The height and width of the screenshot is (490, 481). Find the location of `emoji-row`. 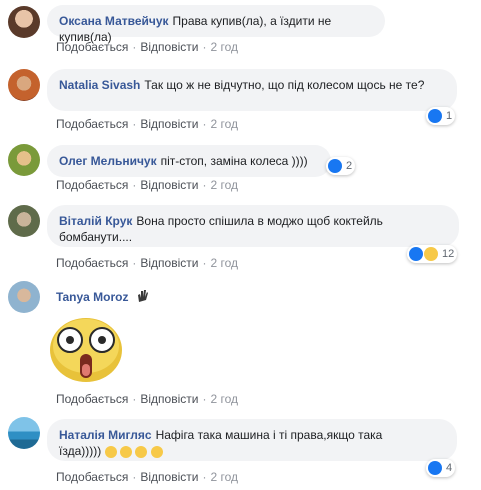

emoji-row is located at coordinates (133, 454).